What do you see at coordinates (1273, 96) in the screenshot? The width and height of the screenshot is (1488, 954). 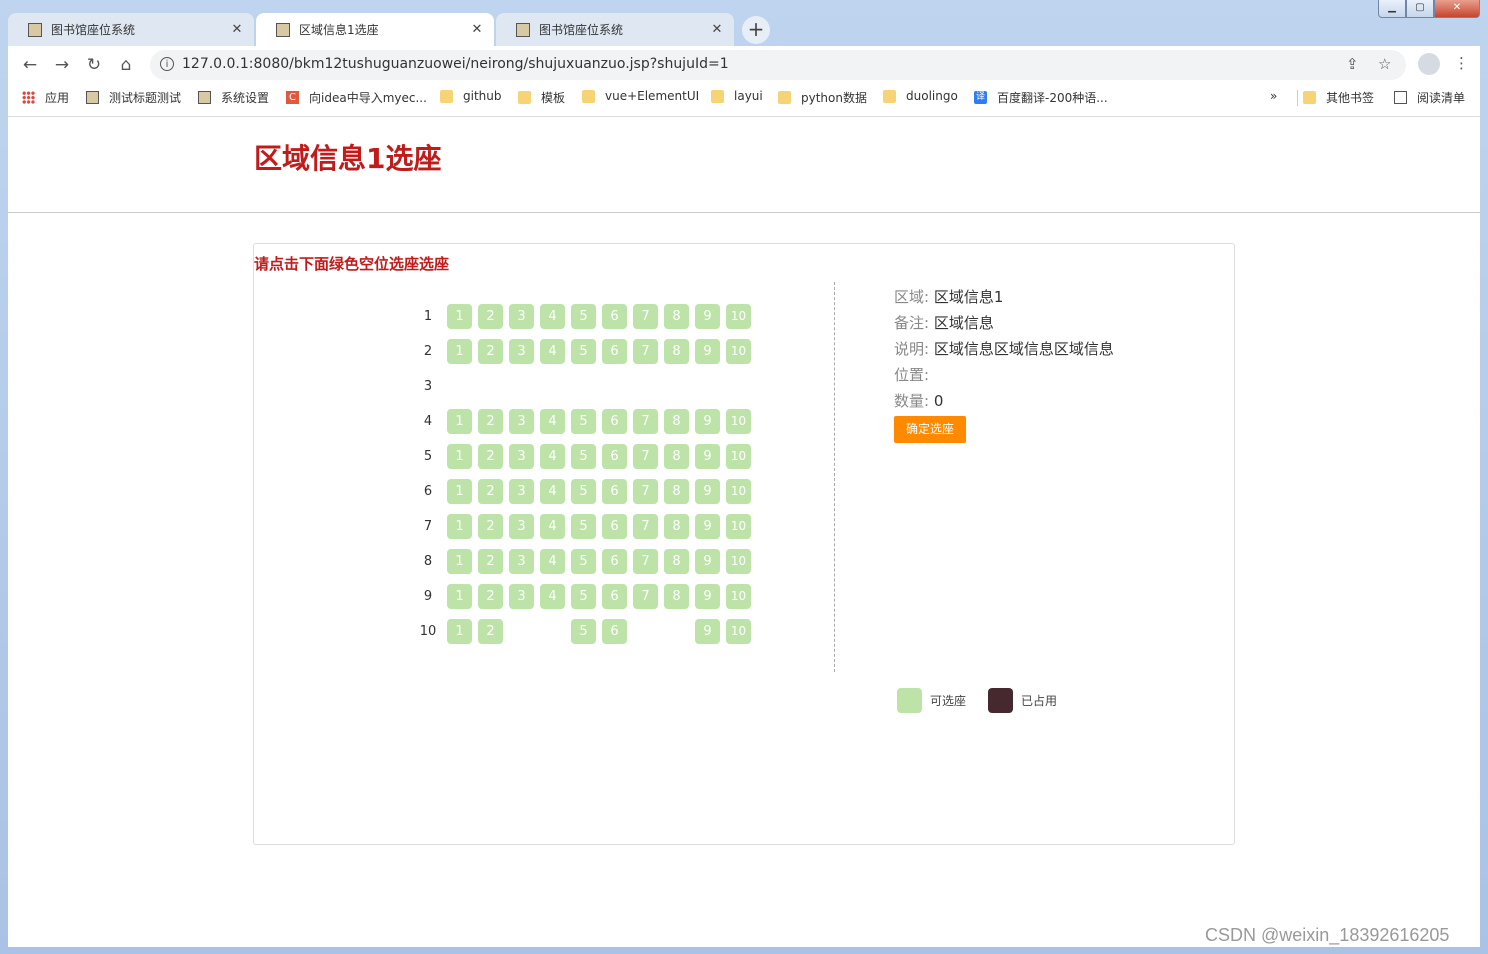 I see `bookmarks-overflow-icon: »` at bounding box center [1273, 96].